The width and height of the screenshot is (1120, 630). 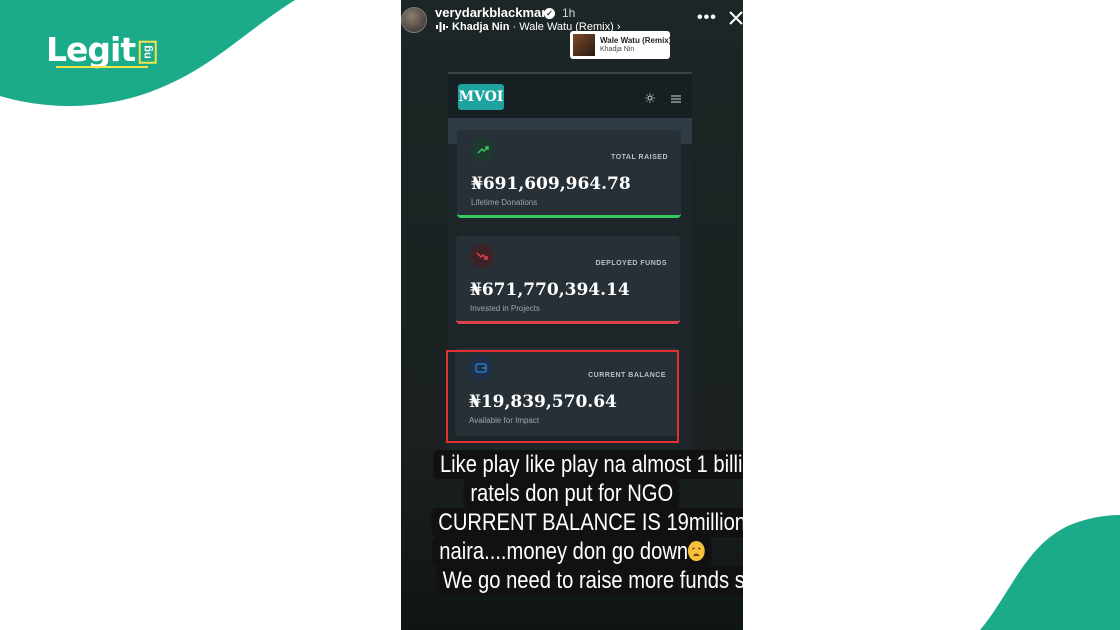 What do you see at coordinates (1050, 572) in the screenshot?
I see `brand-blob-bottom-right` at bounding box center [1050, 572].